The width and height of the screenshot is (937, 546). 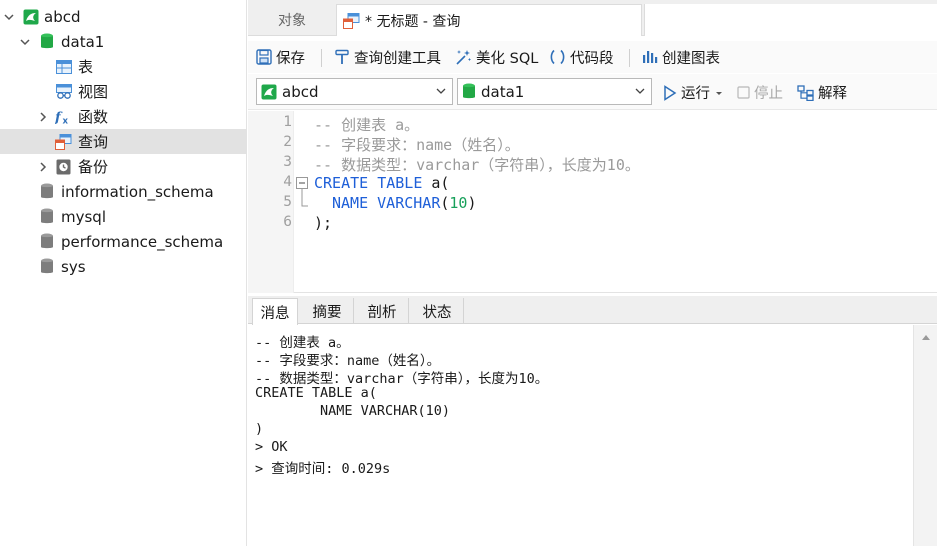 What do you see at coordinates (650, 57) in the screenshot?
I see `chart-icon` at bounding box center [650, 57].